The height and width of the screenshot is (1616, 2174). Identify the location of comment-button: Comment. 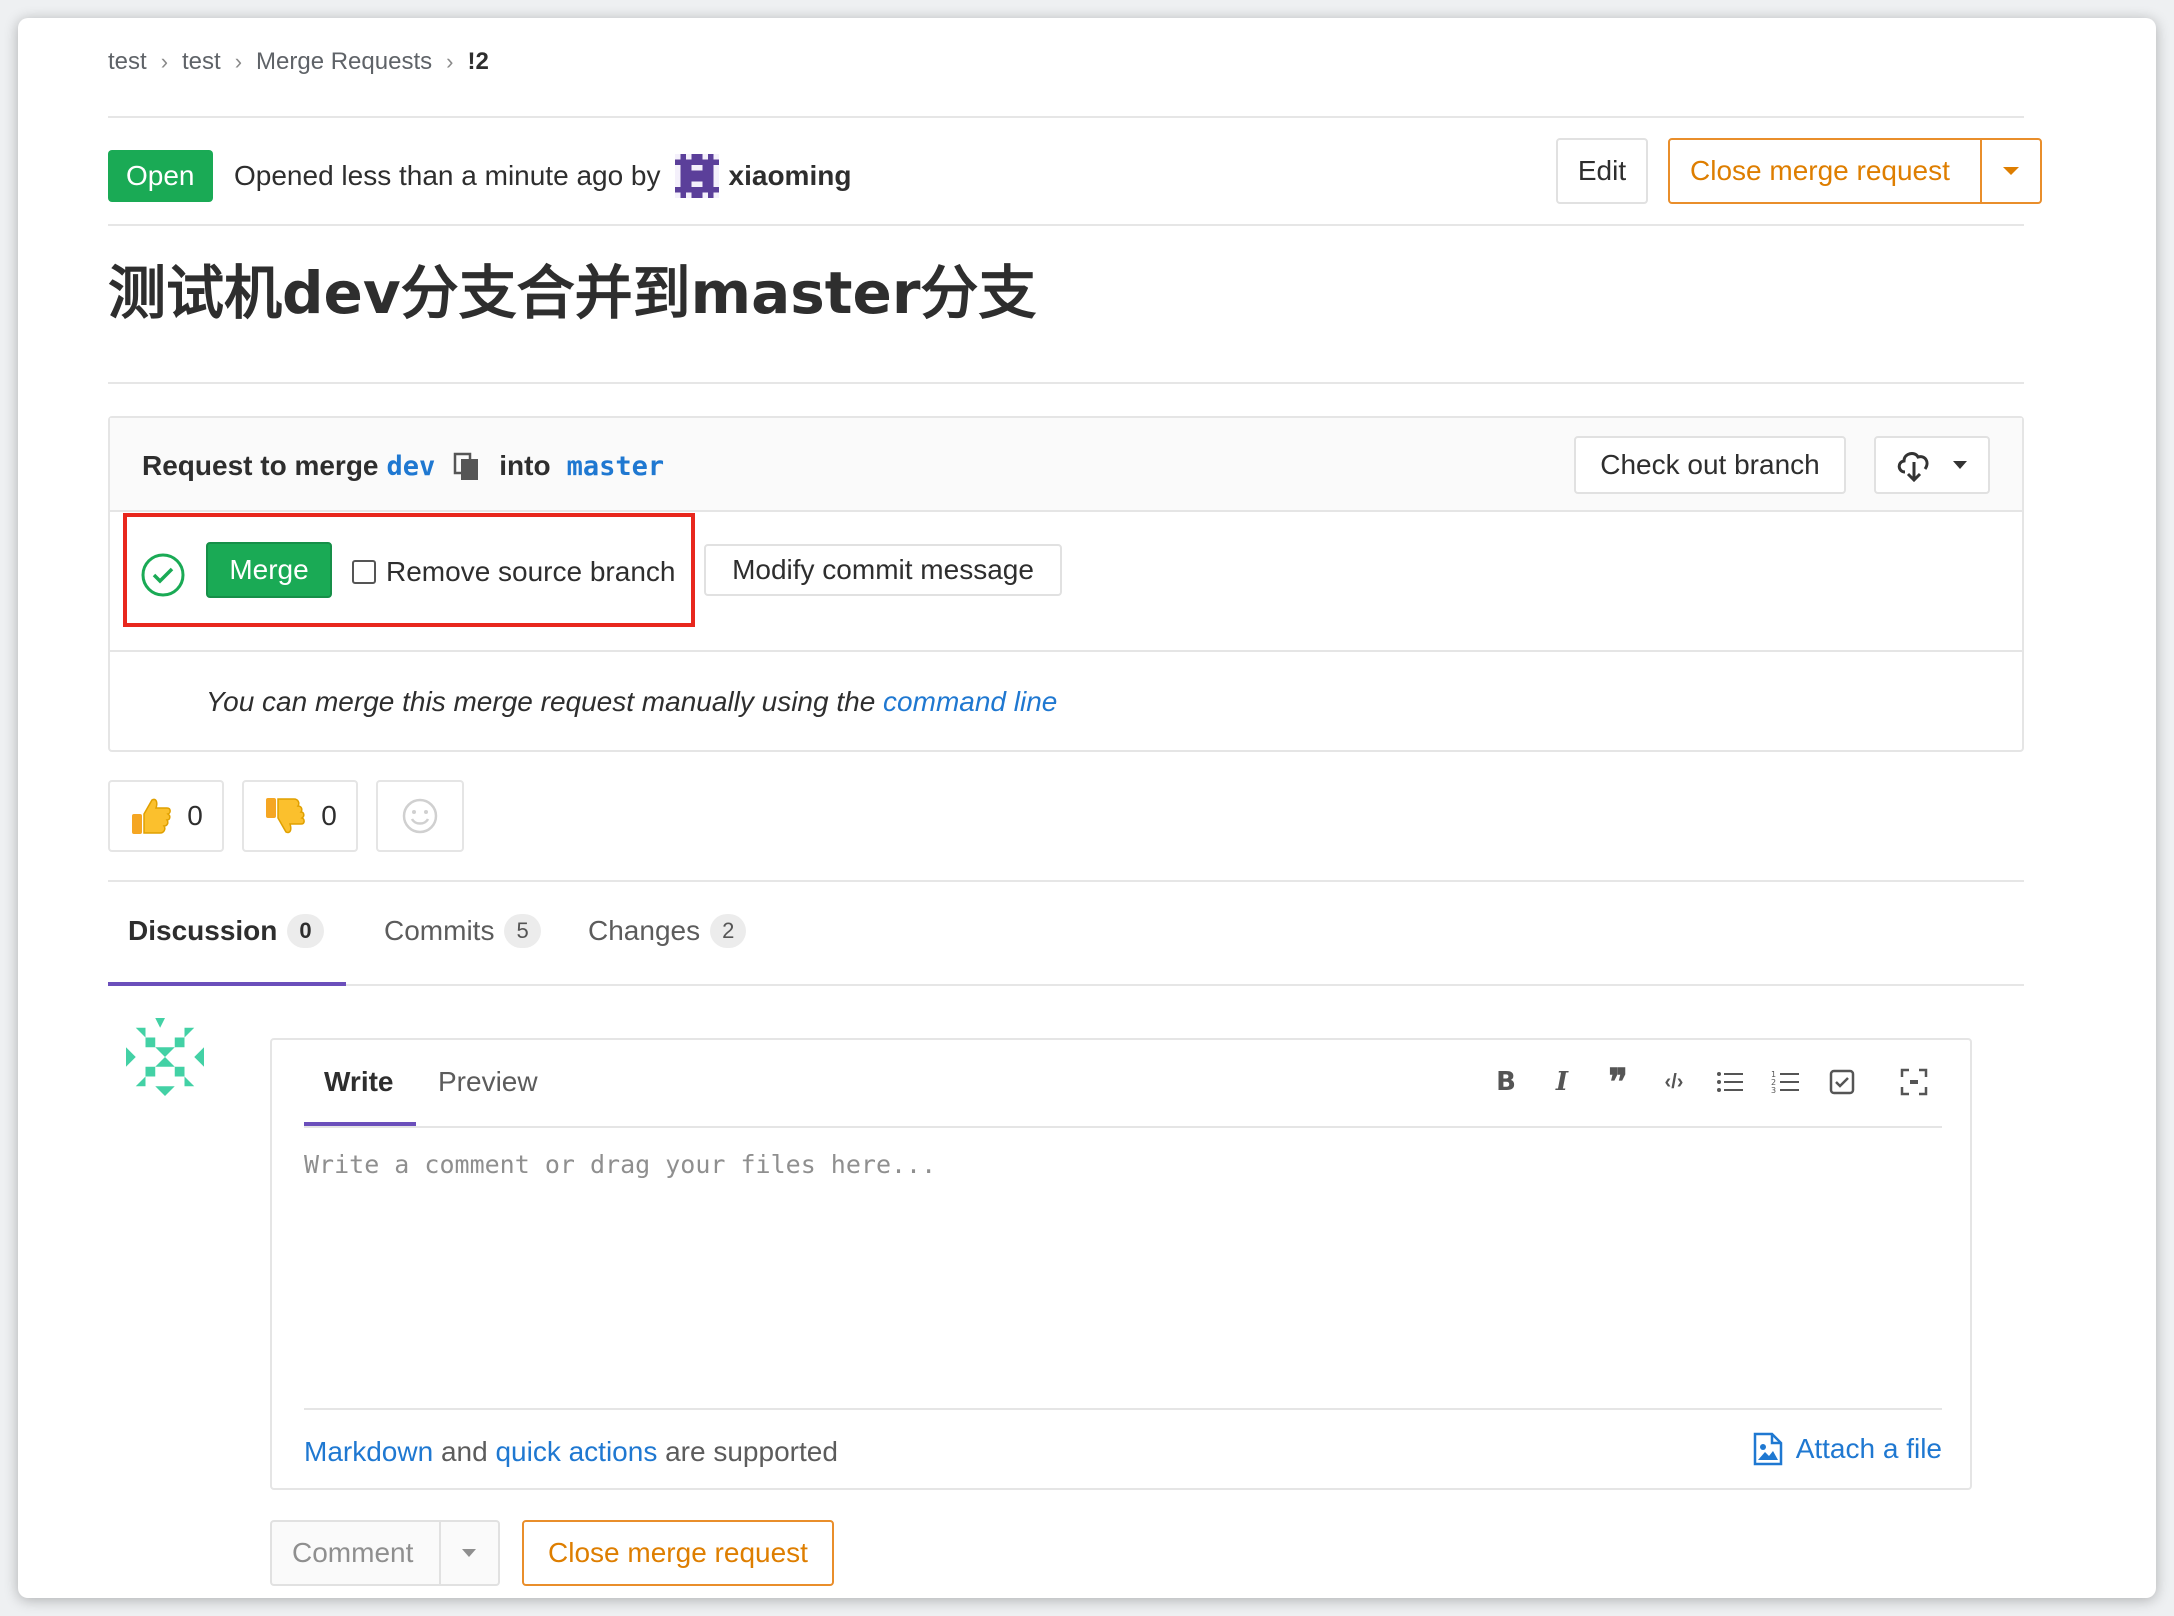
(385, 1553).